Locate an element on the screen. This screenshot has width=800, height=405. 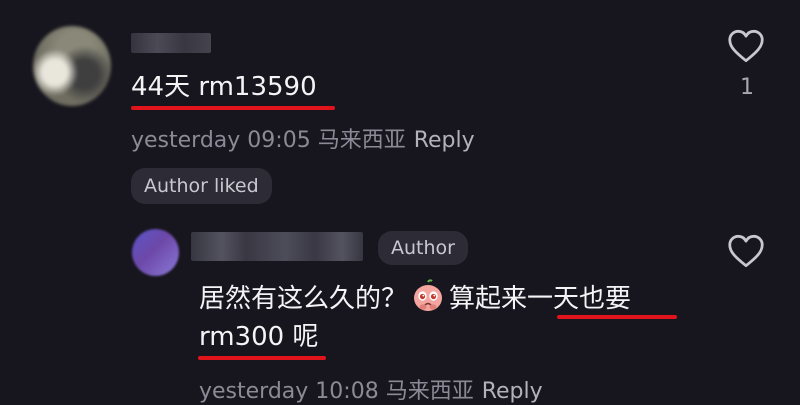
pleading-face-emoji-icon is located at coordinates (428, 295).